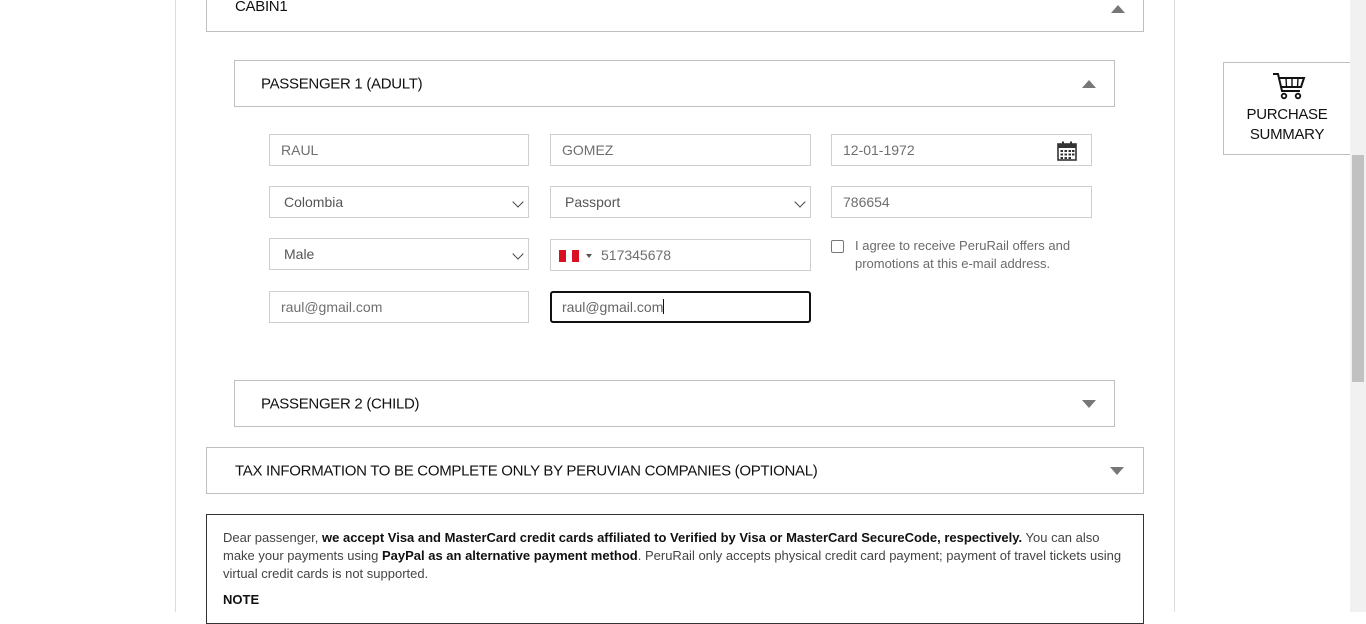 The height and width of the screenshot is (624, 1366). Describe the element at coordinates (509, 555) in the screenshot. I see `notice-text-4: PayPal as an alternative payment method` at that location.